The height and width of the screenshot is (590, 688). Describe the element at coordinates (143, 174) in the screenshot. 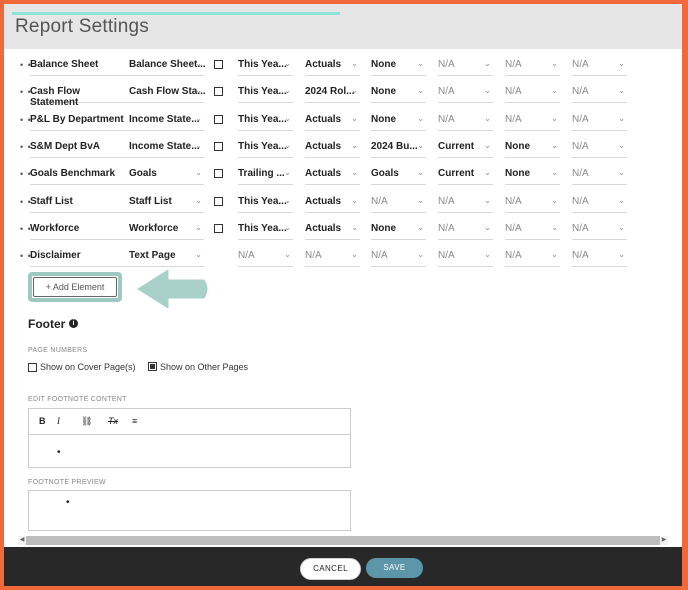

I see `select-value: Goals` at that location.